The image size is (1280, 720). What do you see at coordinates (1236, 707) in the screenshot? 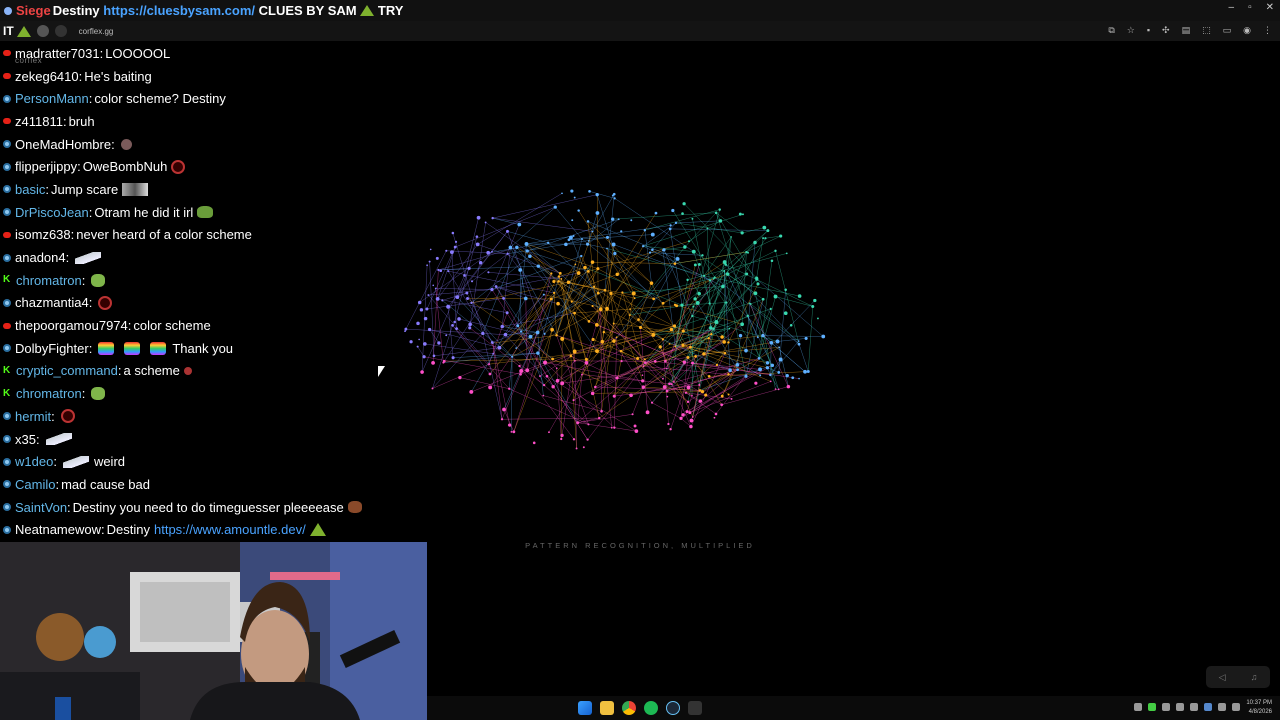
I see `volume-icon` at bounding box center [1236, 707].